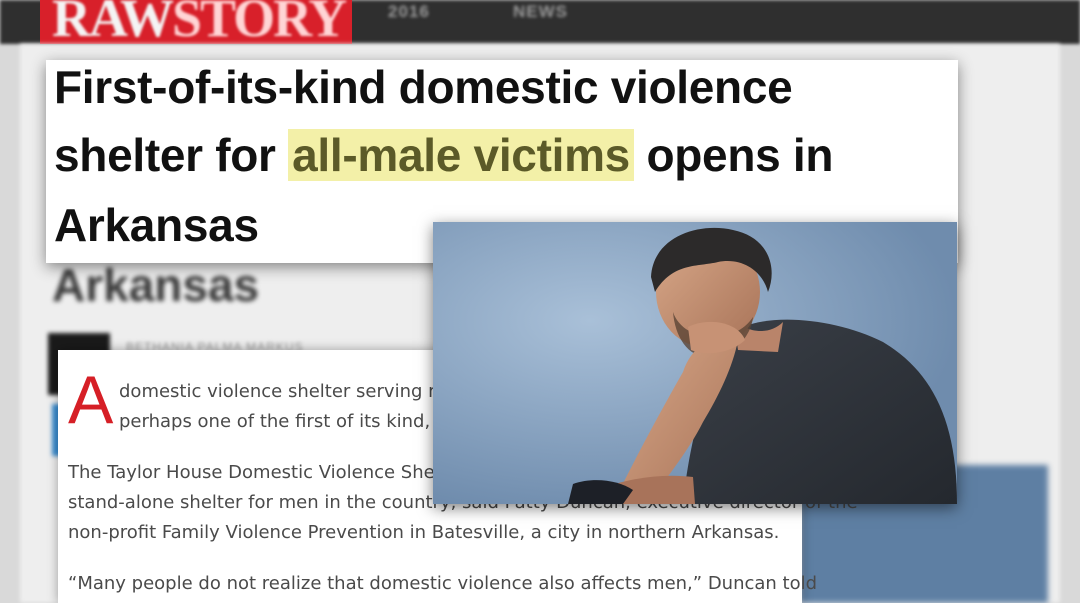  Describe the element at coordinates (171, 155) in the screenshot. I see `headline-line-2-start: shelter for` at that location.